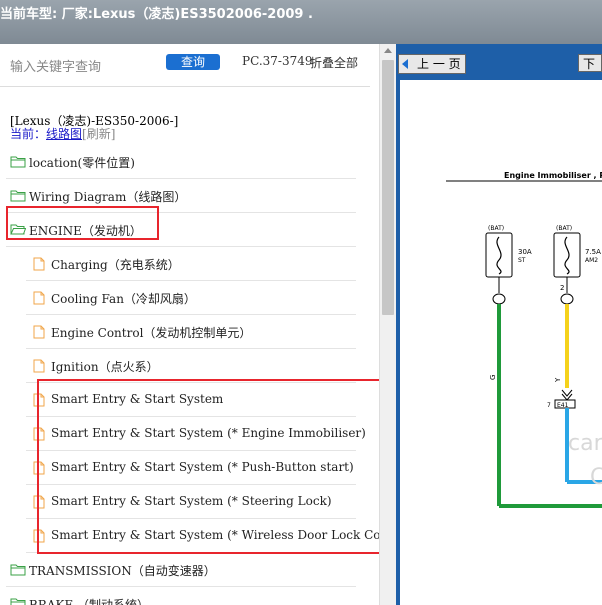  Describe the element at coordinates (185, 86) in the screenshot. I see `divider` at that location.